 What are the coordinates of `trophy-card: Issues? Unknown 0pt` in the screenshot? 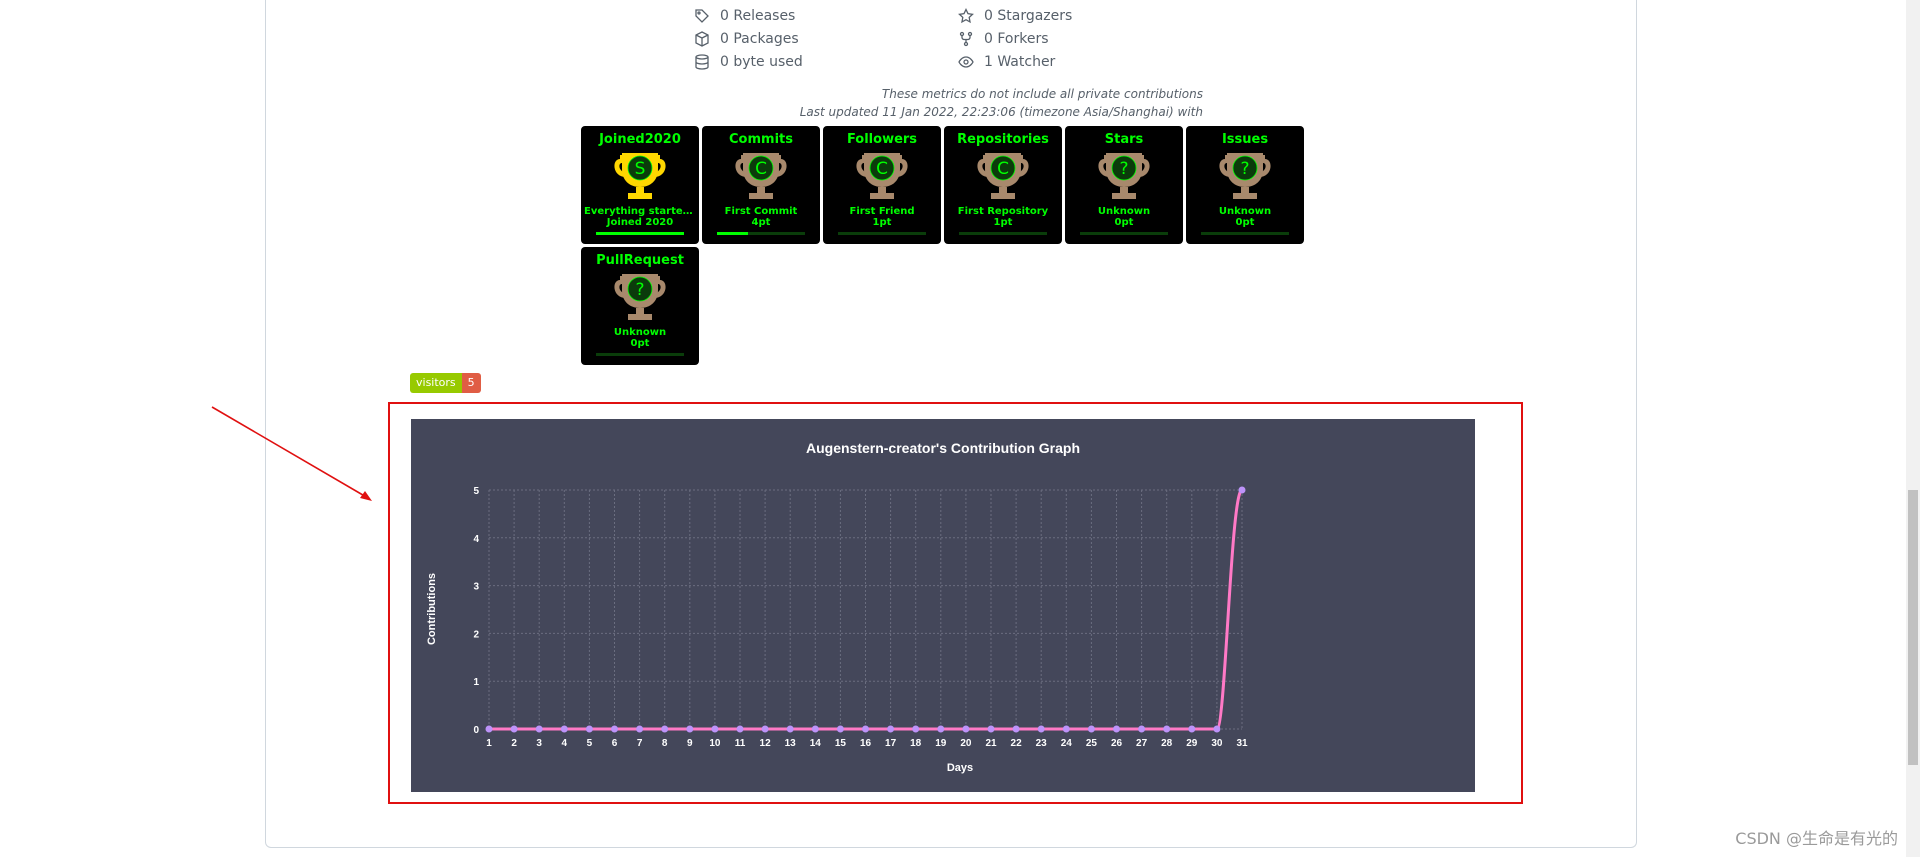 It's located at (1245, 185).